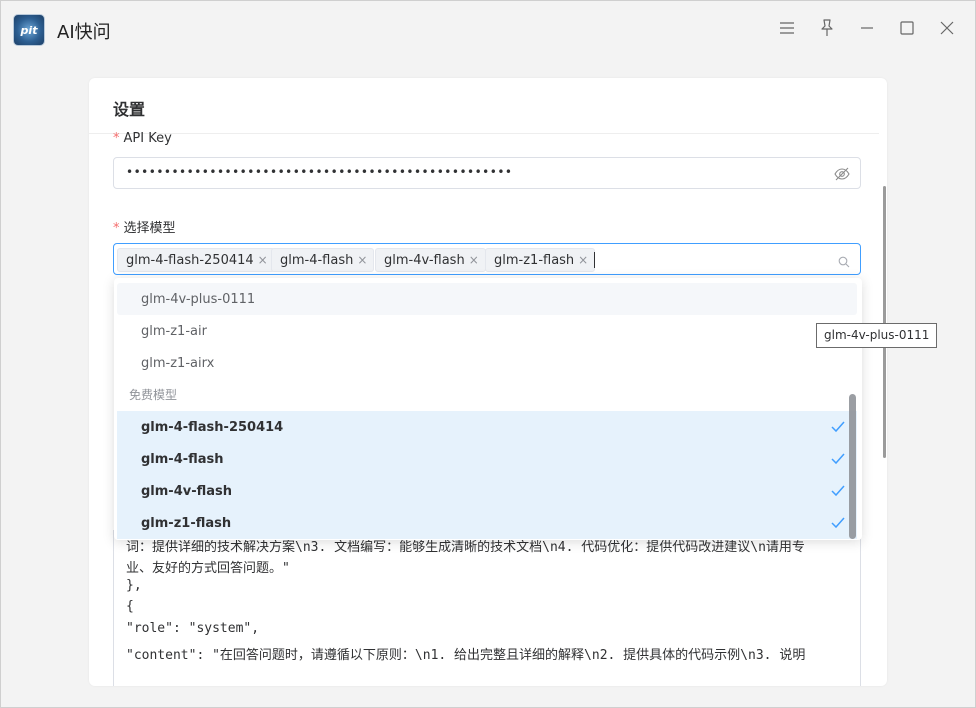  Describe the element at coordinates (182, 459) in the screenshot. I see `model-option-label: glm-4-flash` at that location.